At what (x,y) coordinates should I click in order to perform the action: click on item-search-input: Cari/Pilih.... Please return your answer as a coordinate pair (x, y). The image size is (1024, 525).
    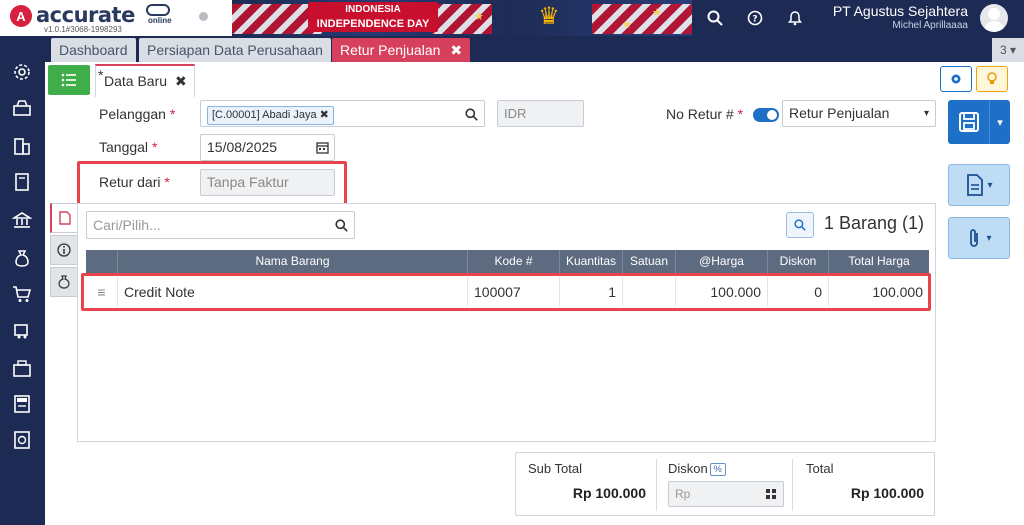
    Looking at the image, I should click on (220, 225).